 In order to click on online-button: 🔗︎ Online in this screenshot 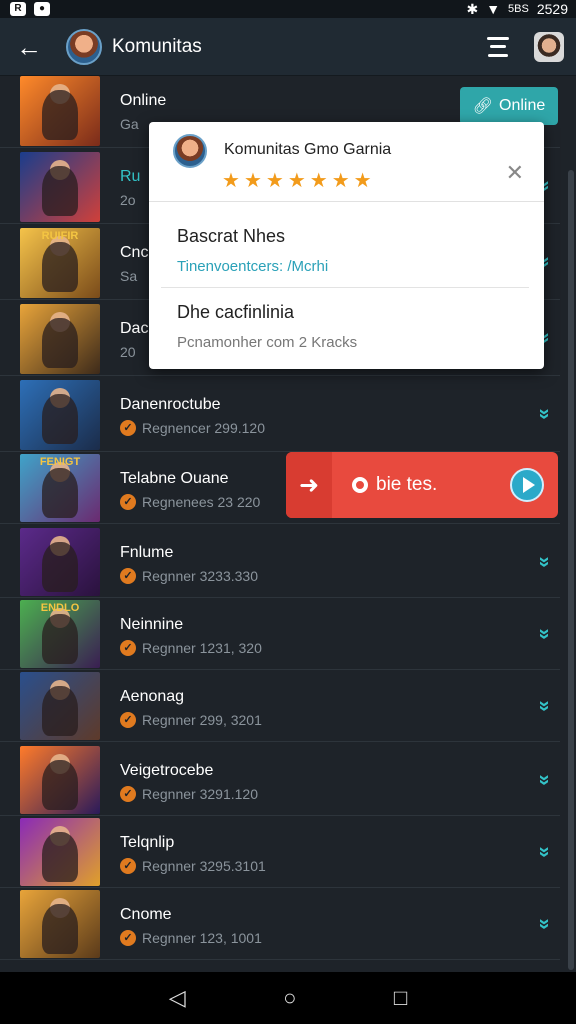, I will do `click(509, 106)`.